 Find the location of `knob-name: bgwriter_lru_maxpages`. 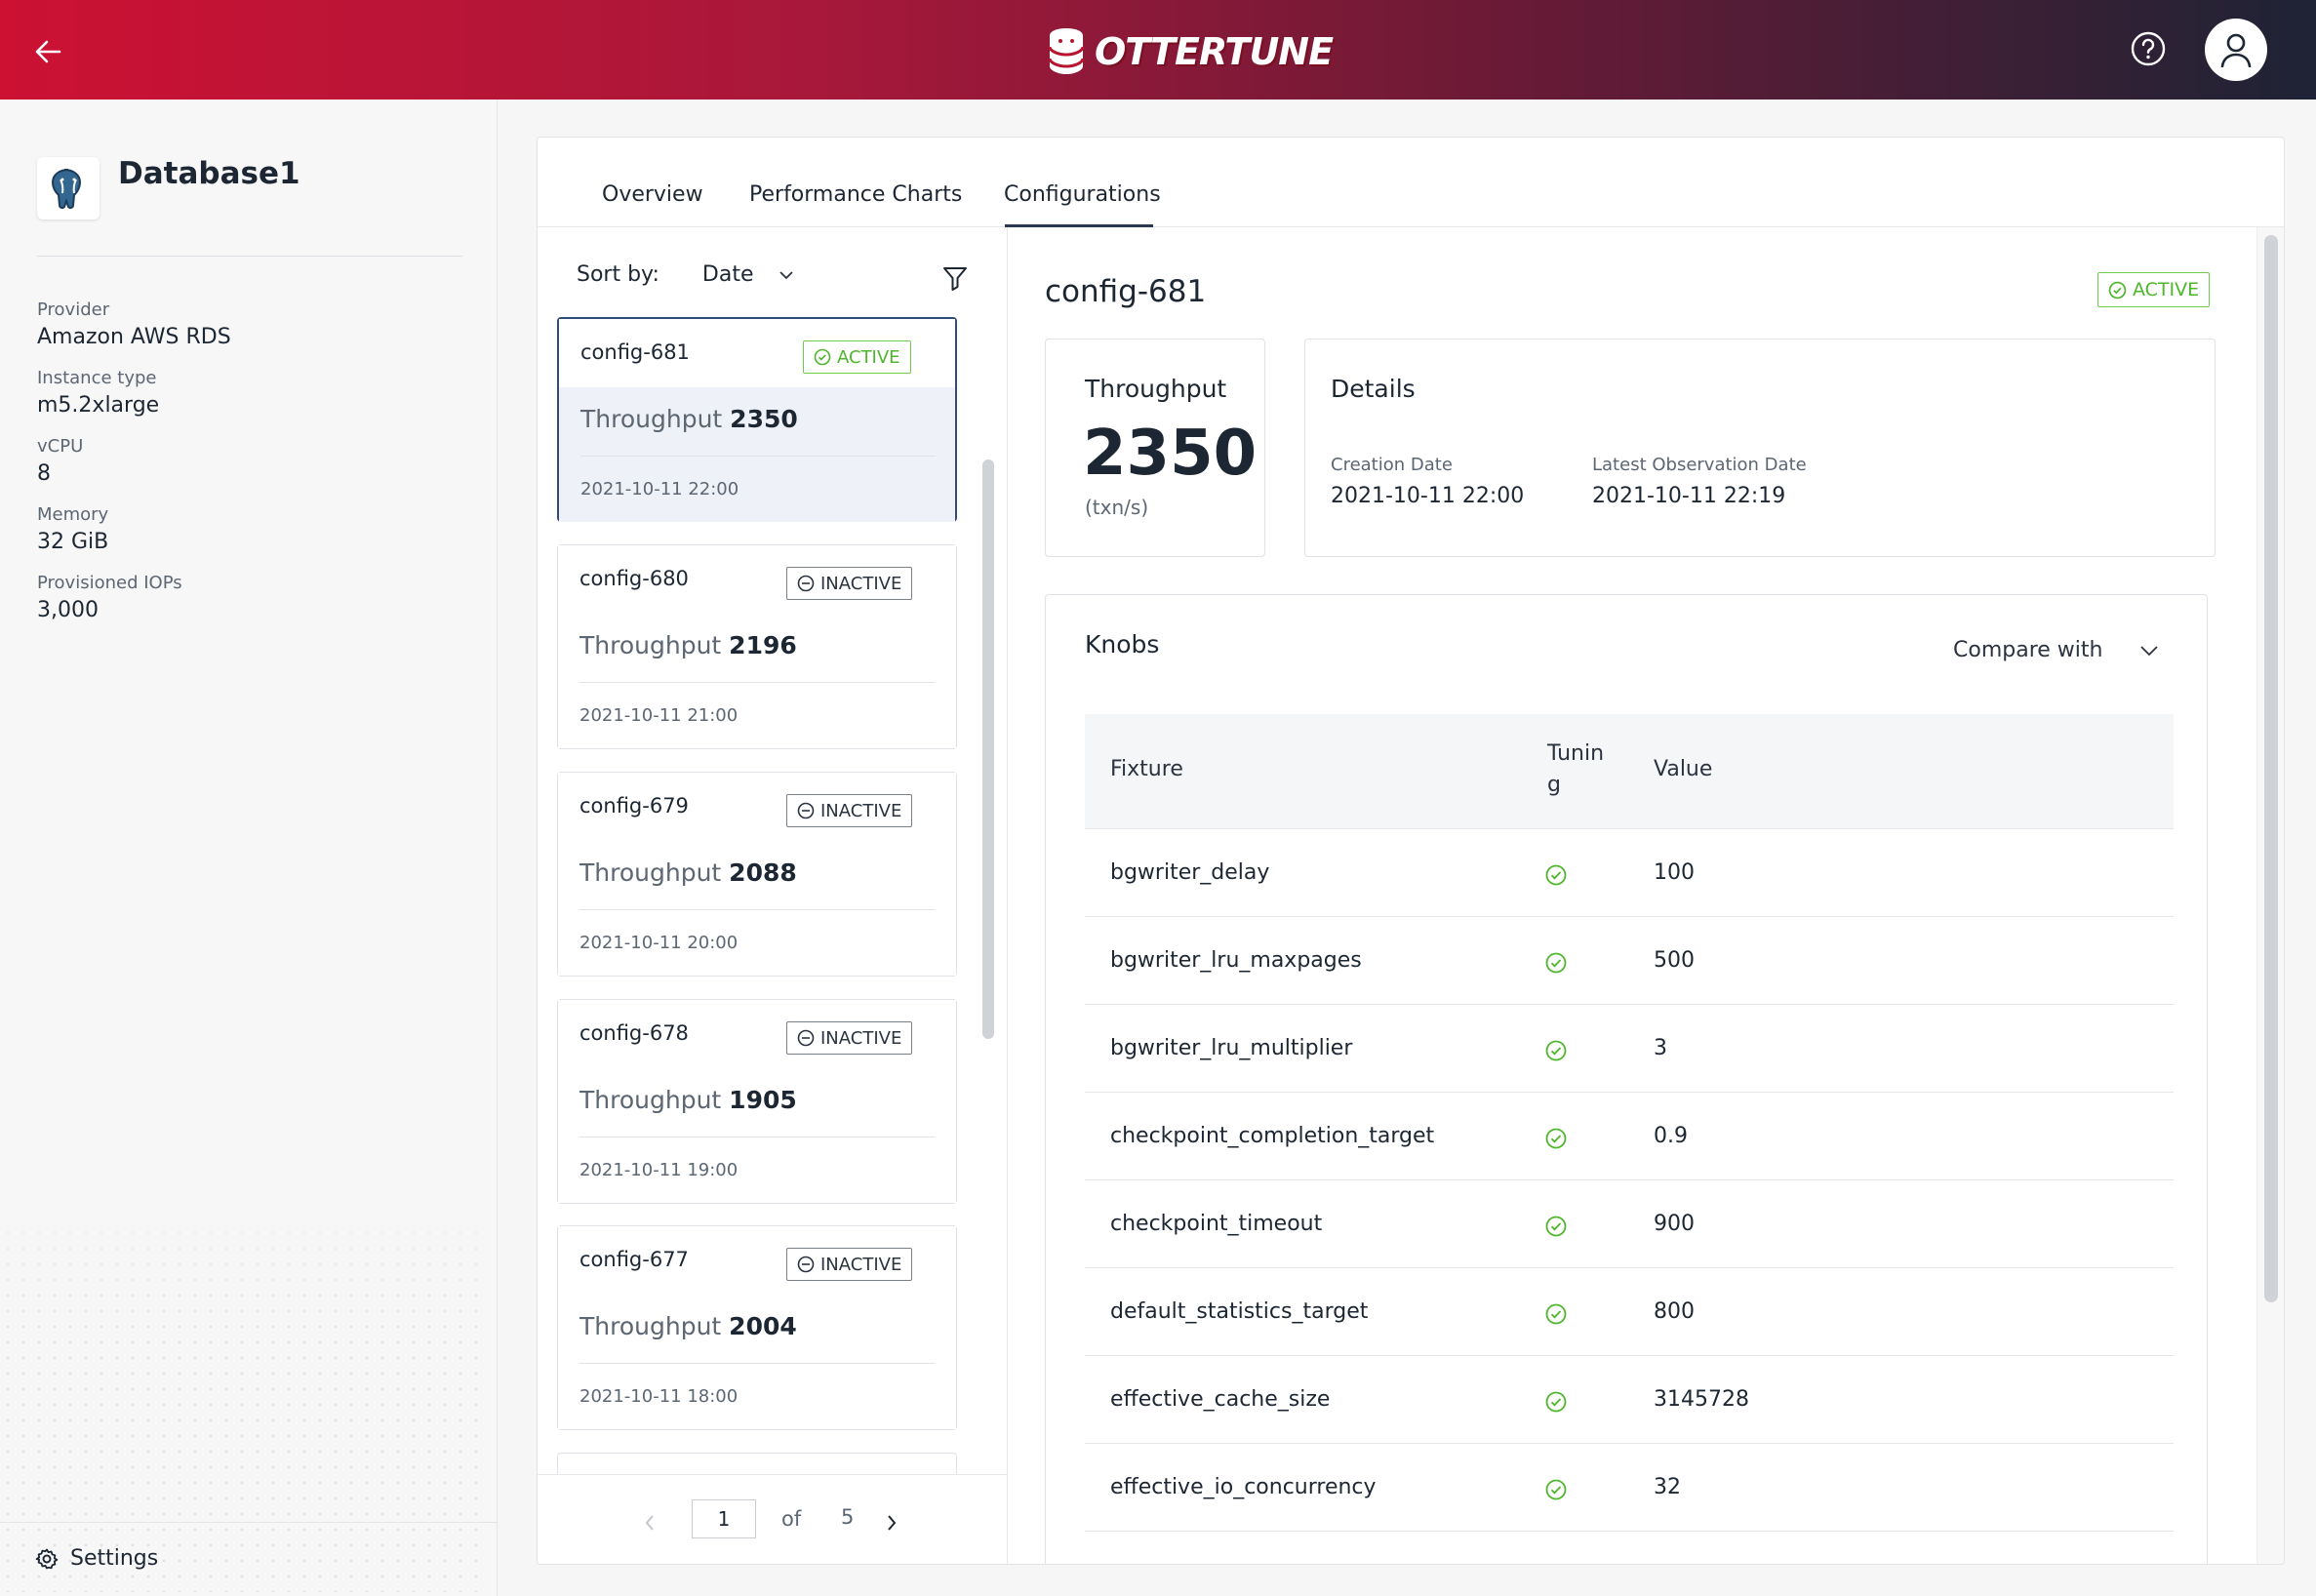

knob-name: bgwriter_lru_maxpages is located at coordinates (1236, 961).